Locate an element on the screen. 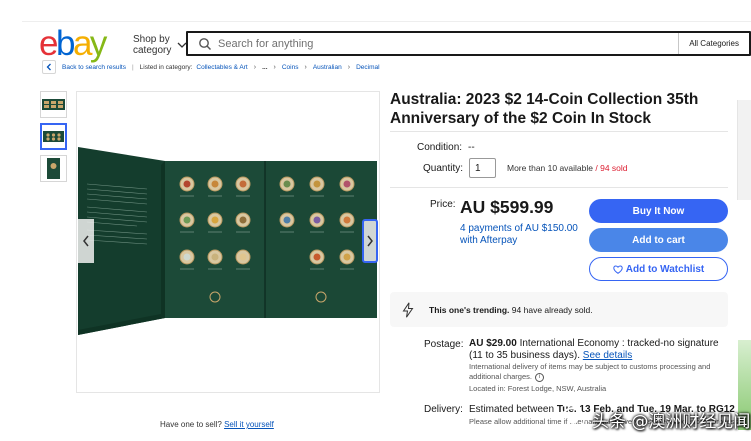  trending-bold: This one's trending. is located at coordinates (469, 309).